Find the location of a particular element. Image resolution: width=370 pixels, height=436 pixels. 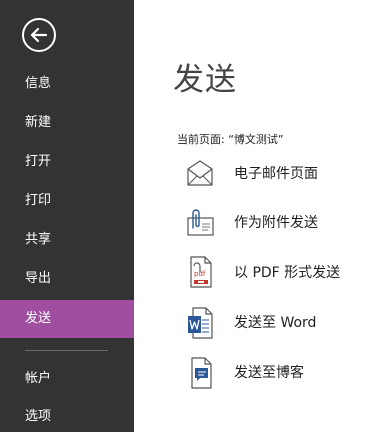

blog-icon is located at coordinates (201, 373).